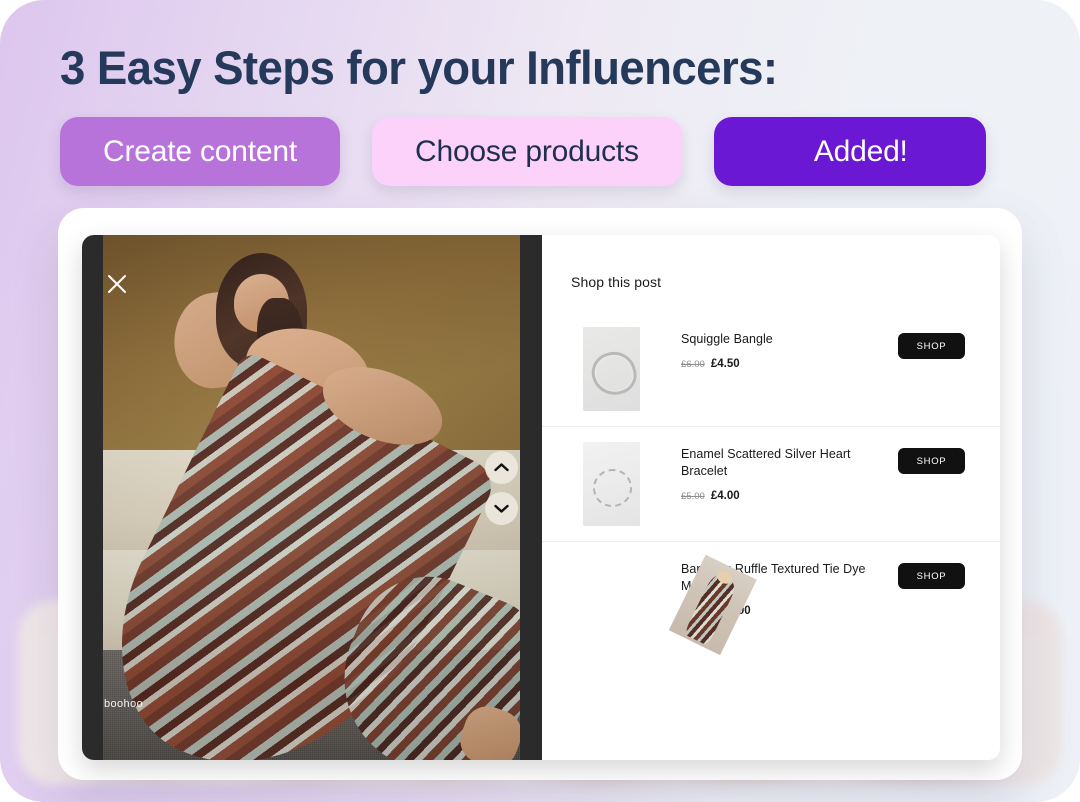 Image resolution: width=1080 pixels, height=802 pixels. Describe the element at coordinates (501, 508) in the screenshot. I see `chevron-down-icon` at that location.